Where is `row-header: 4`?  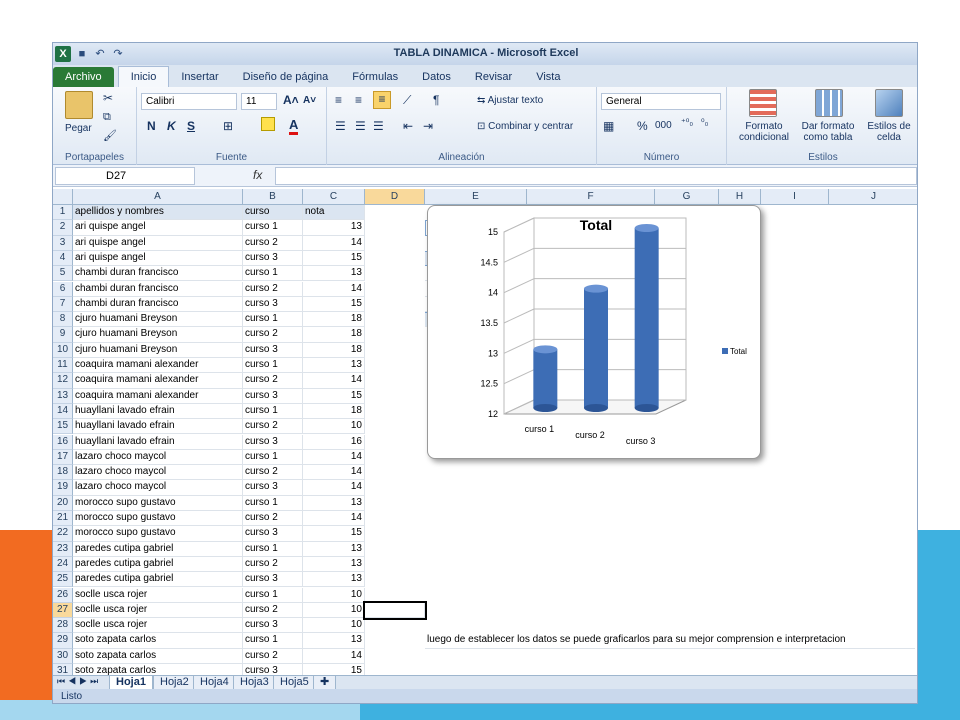
row-header: 4 is located at coordinates (63, 258).